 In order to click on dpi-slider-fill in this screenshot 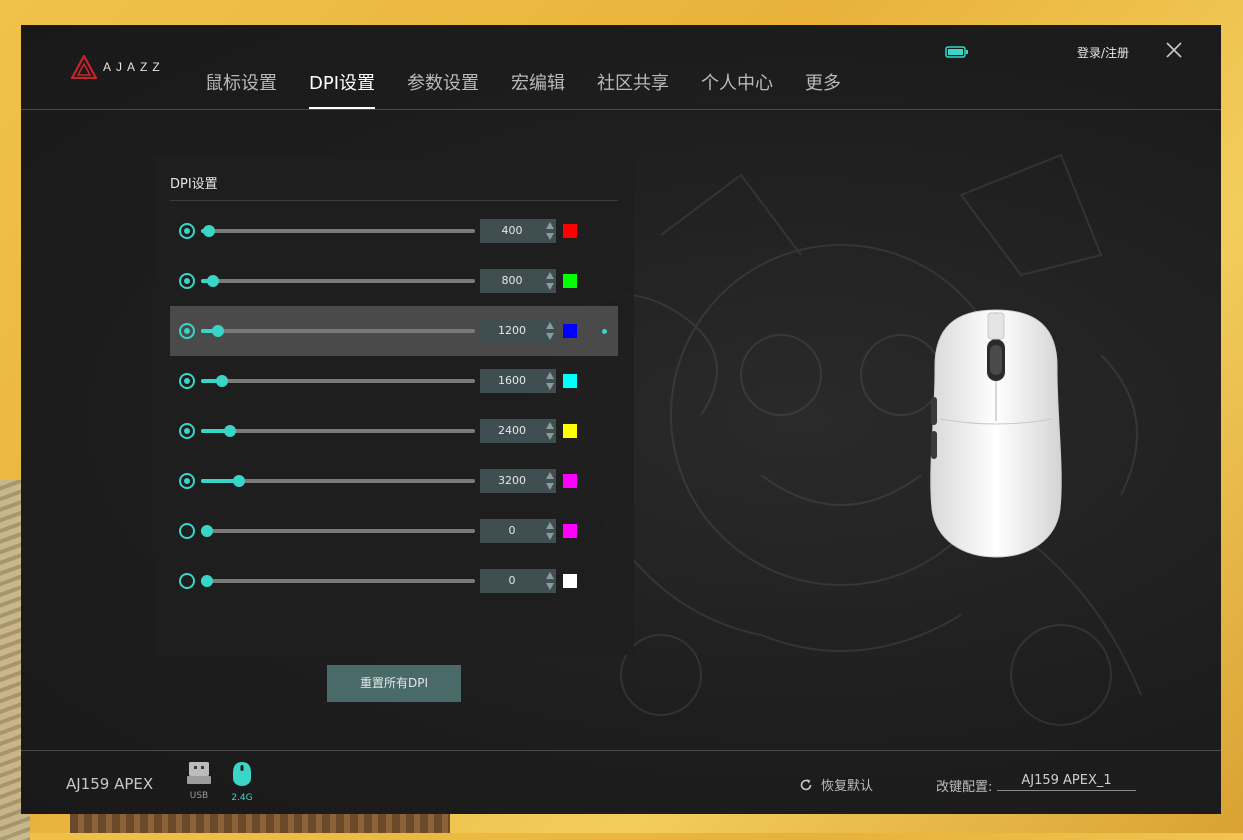, I will do `click(214, 431)`.